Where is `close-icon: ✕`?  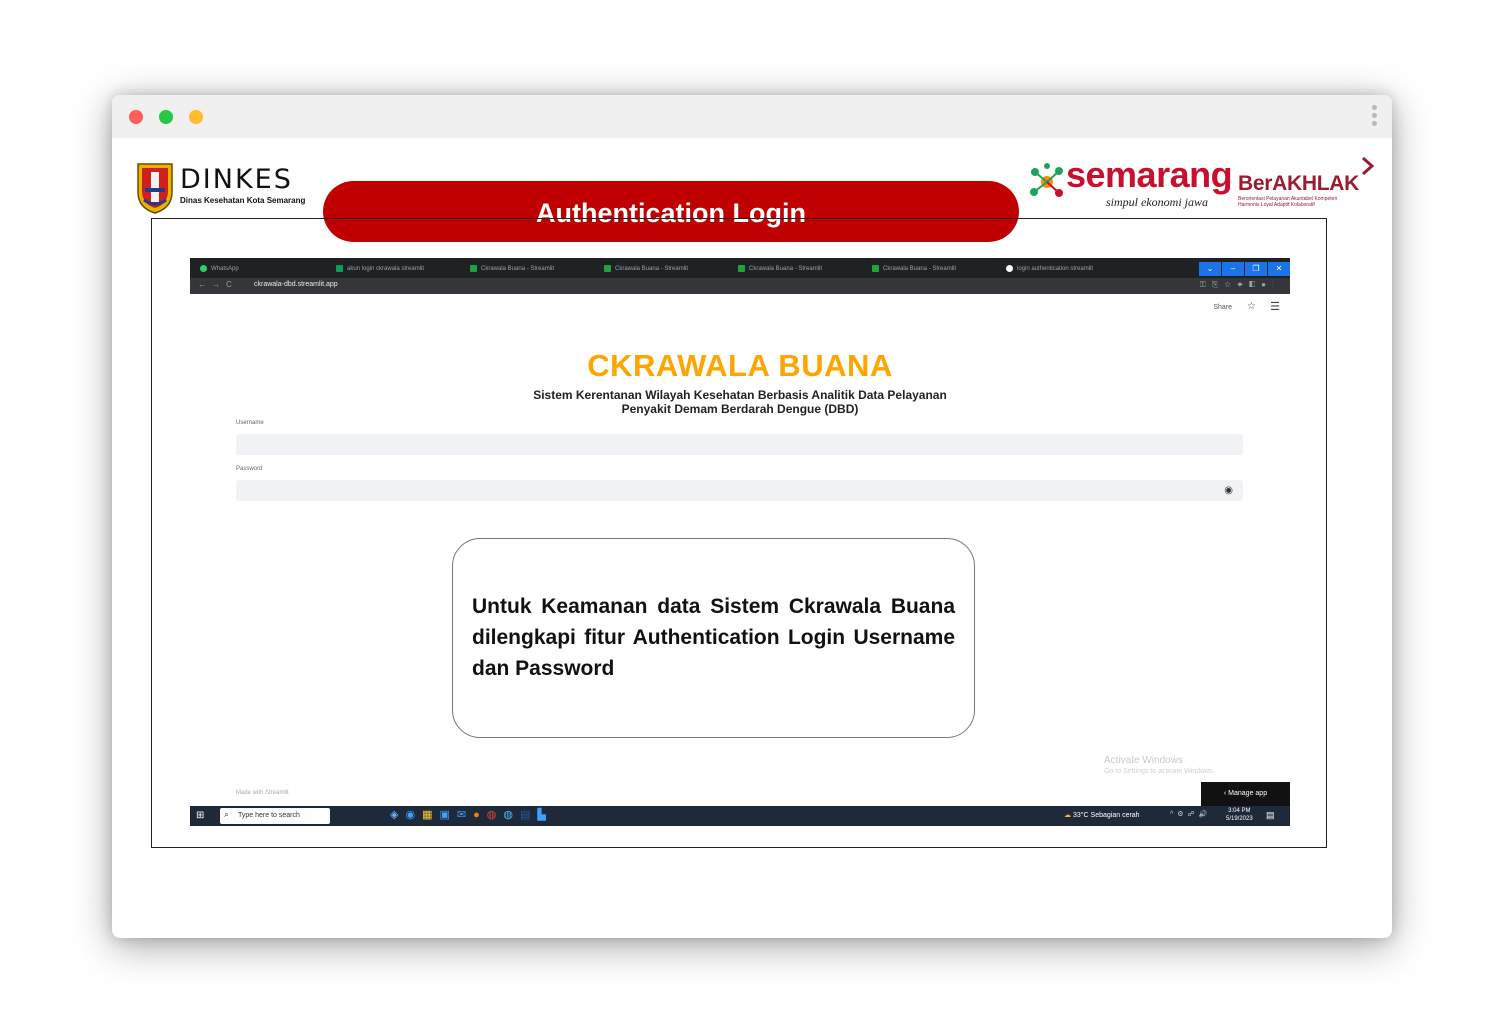 close-icon: ✕ is located at coordinates (1279, 269).